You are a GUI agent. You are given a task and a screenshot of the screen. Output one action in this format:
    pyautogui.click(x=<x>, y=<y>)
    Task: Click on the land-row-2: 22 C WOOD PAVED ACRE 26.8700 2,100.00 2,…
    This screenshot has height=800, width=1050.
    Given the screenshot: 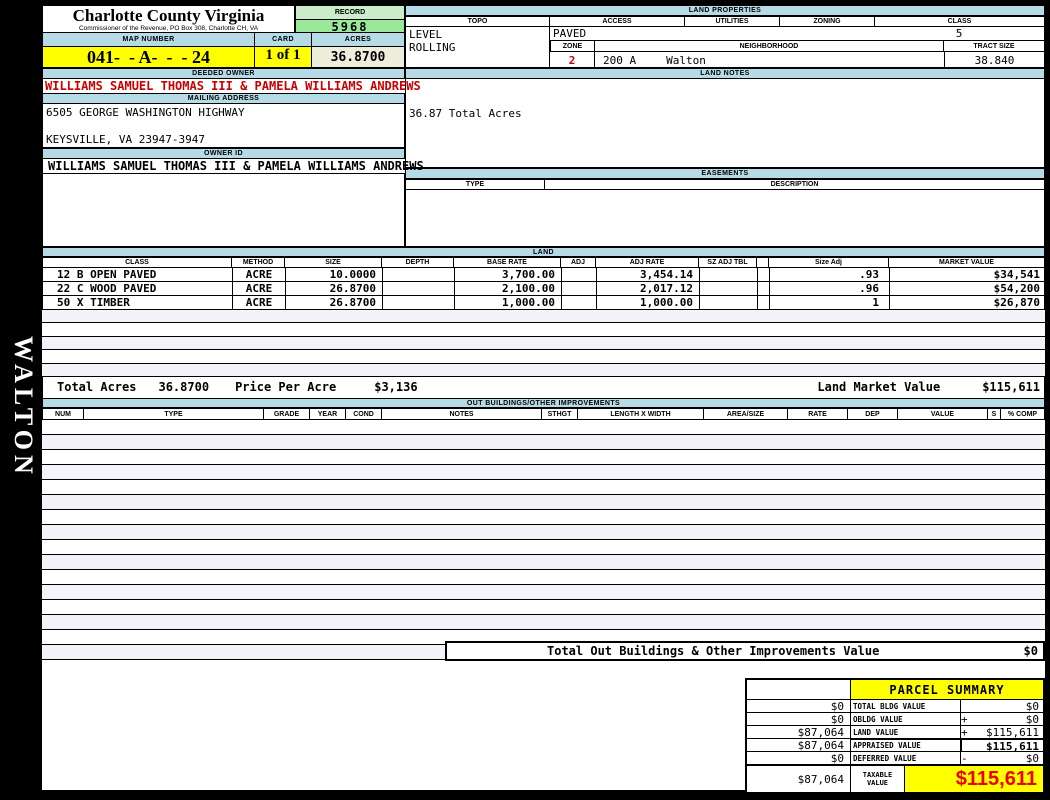 What is the action you would take?
    pyautogui.click(x=543, y=289)
    